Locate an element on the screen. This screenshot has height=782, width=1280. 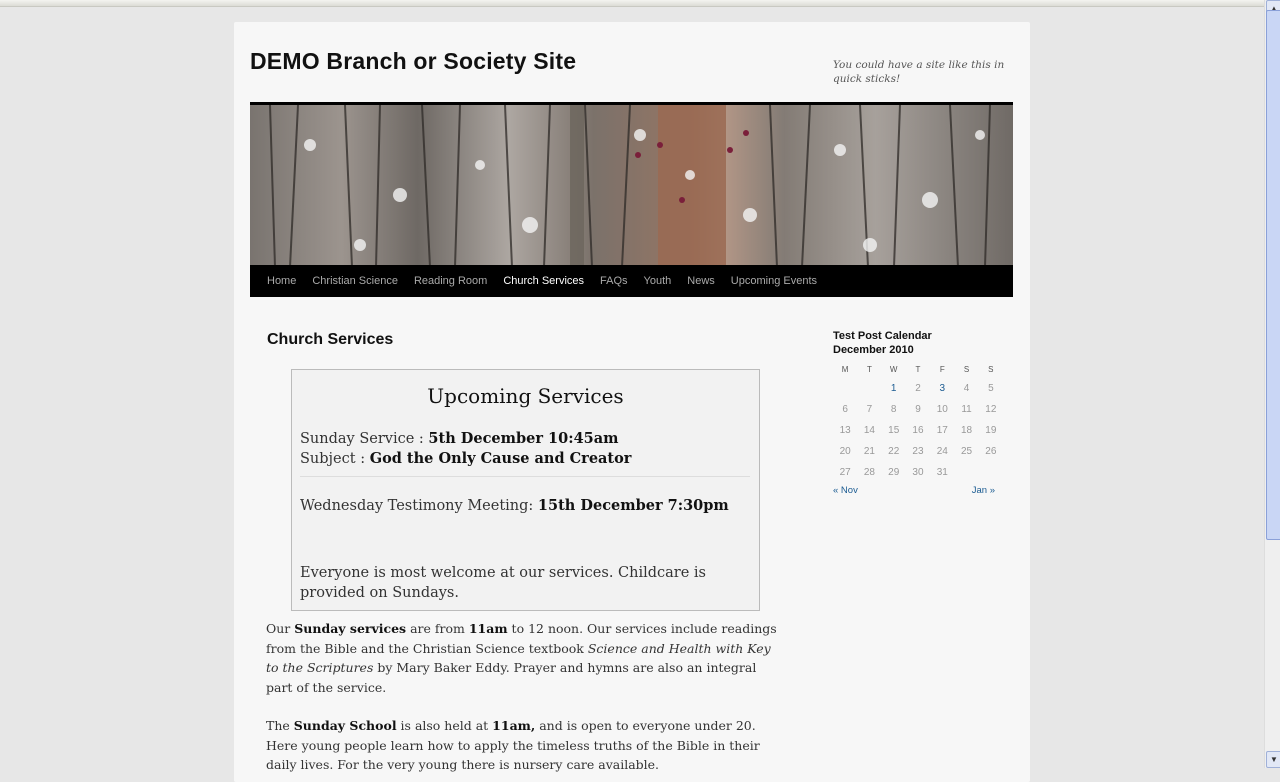
calendar-day: 7 is located at coordinates (869, 409).